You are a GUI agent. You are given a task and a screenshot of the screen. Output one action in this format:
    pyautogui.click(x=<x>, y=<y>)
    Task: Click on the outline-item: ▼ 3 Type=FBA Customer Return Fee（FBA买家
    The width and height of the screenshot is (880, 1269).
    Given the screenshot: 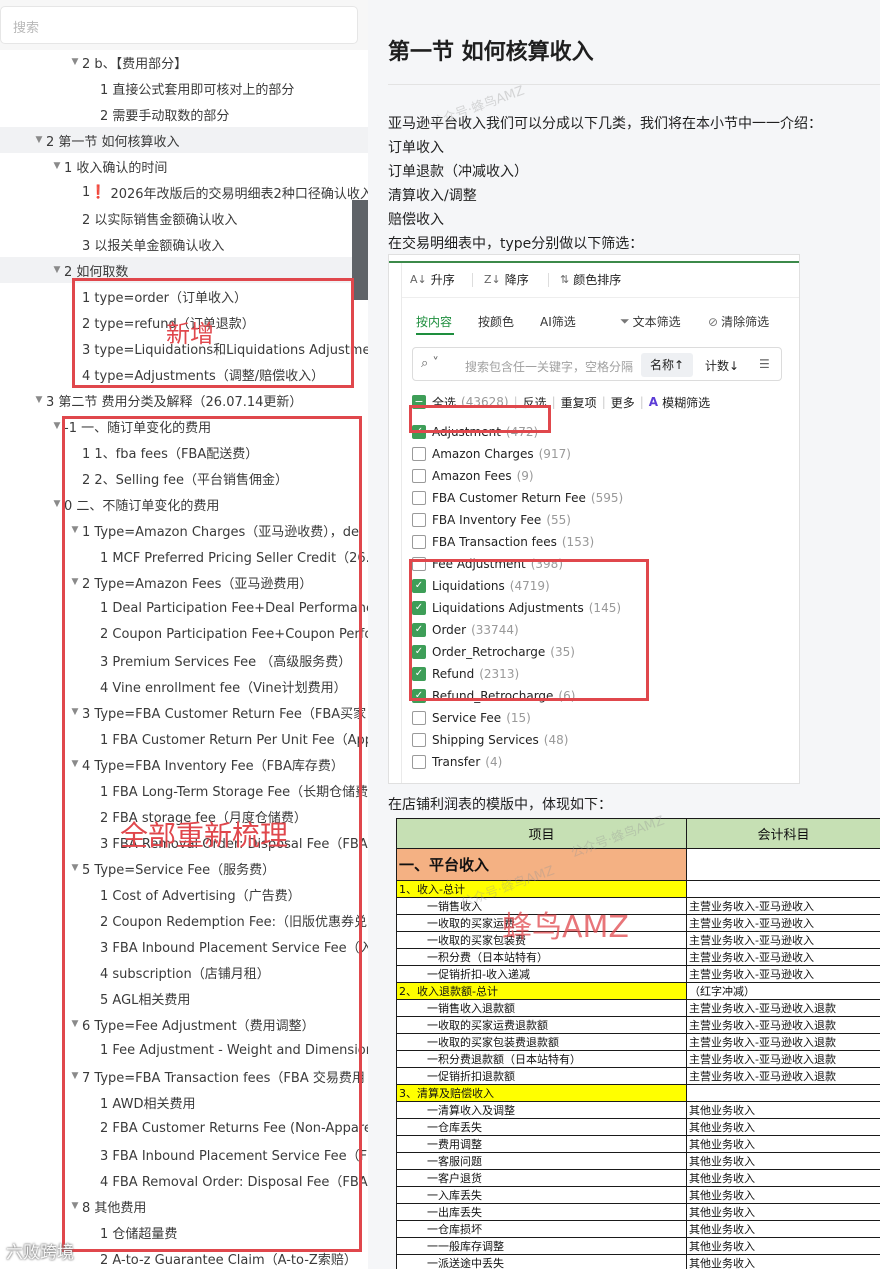 What is the action you would take?
    pyautogui.click(x=184, y=712)
    